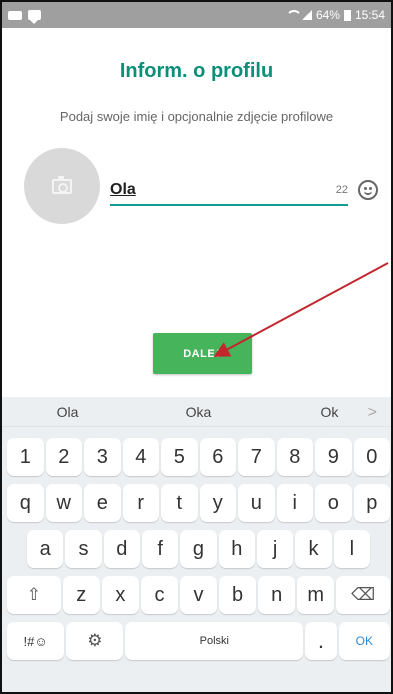 This screenshot has width=393, height=694. I want to click on letter-row-z: ⇧ z x c v b n m ⌫, so click(199, 595).